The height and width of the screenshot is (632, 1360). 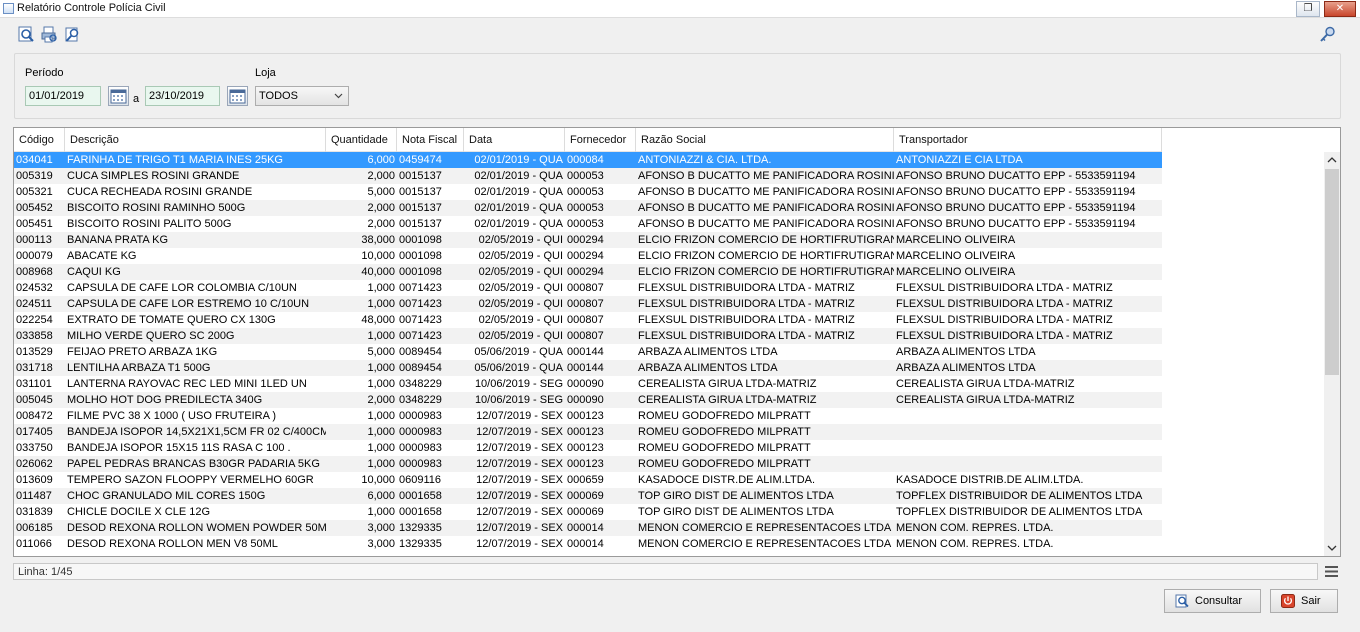 What do you see at coordinates (1332, 548) in the screenshot?
I see `scroll-down-icon` at bounding box center [1332, 548].